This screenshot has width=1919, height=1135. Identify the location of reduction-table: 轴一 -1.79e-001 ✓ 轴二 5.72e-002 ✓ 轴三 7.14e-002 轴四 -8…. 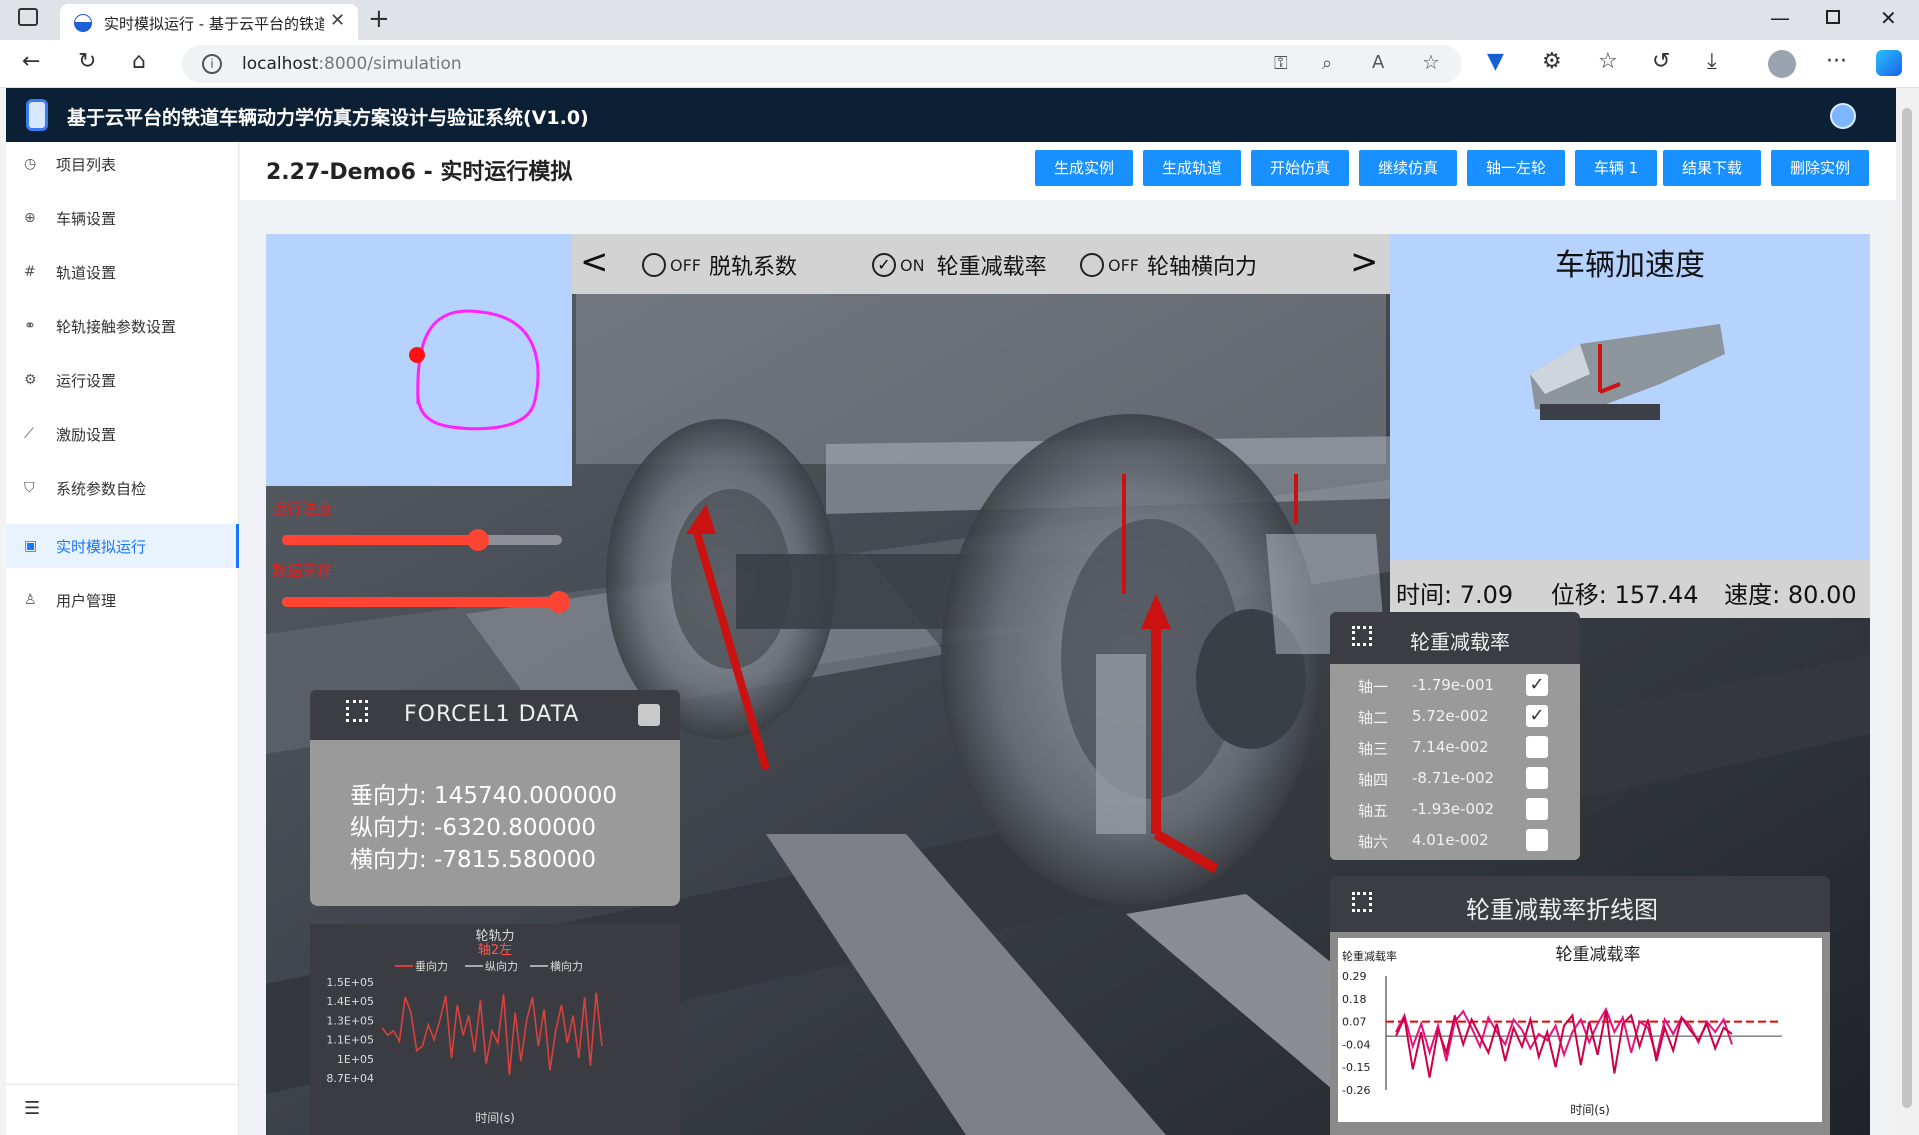
(1455, 762).